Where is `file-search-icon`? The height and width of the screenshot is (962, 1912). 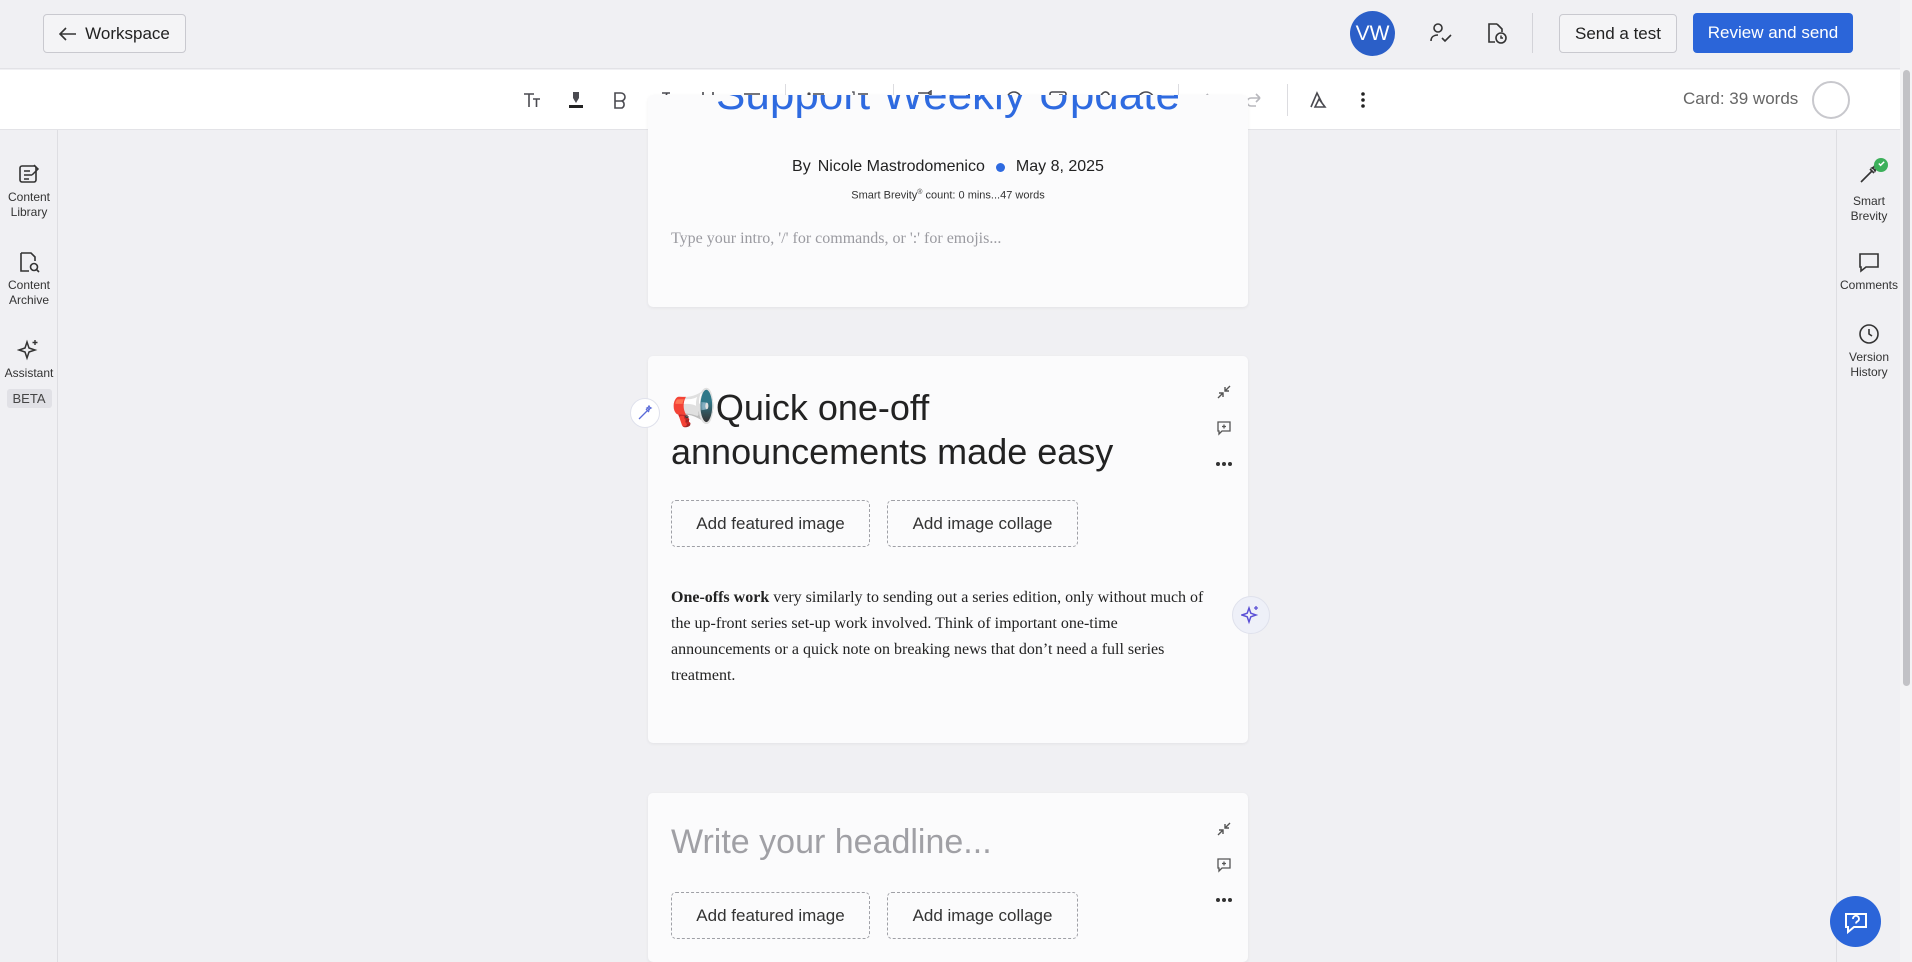 file-search-icon is located at coordinates (30, 262).